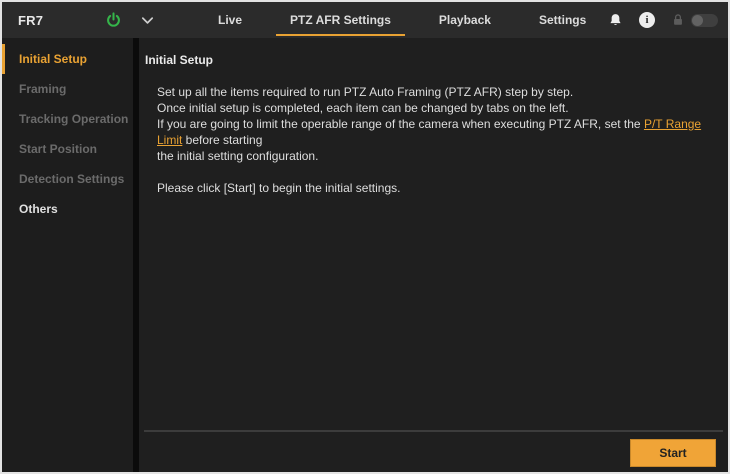  What do you see at coordinates (433, 431) in the screenshot?
I see `footer-divider` at bounding box center [433, 431].